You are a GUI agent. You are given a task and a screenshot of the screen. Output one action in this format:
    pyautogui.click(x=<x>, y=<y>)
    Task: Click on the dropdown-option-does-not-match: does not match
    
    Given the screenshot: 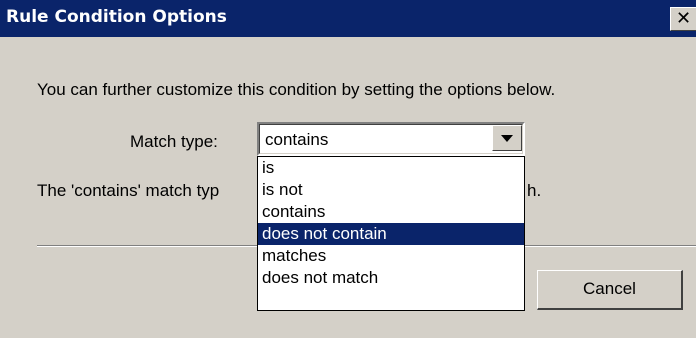 What is the action you would take?
    pyautogui.click(x=391, y=278)
    